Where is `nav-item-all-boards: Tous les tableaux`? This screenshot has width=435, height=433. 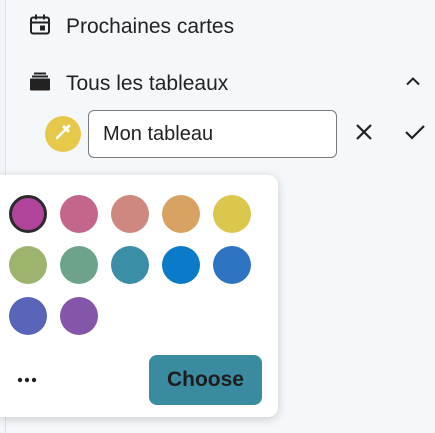 nav-item-all-boards: Tous les tableaux is located at coordinates (217, 84).